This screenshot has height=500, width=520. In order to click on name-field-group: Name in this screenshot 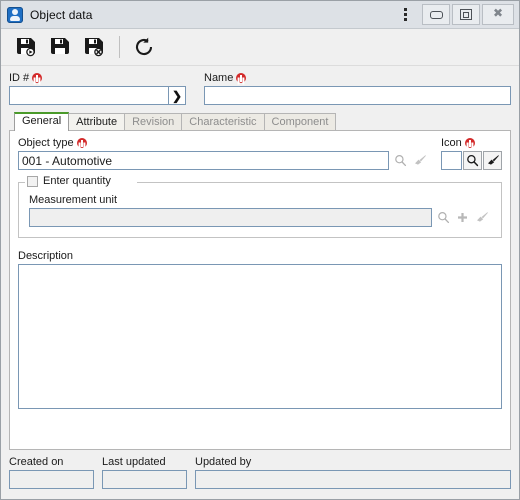, I will do `click(357, 88)`.